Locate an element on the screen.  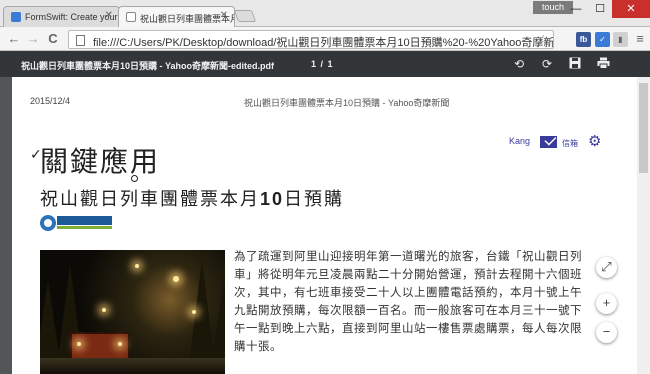
check-extension-icon: ✓ is located at coordinates (602, 39).